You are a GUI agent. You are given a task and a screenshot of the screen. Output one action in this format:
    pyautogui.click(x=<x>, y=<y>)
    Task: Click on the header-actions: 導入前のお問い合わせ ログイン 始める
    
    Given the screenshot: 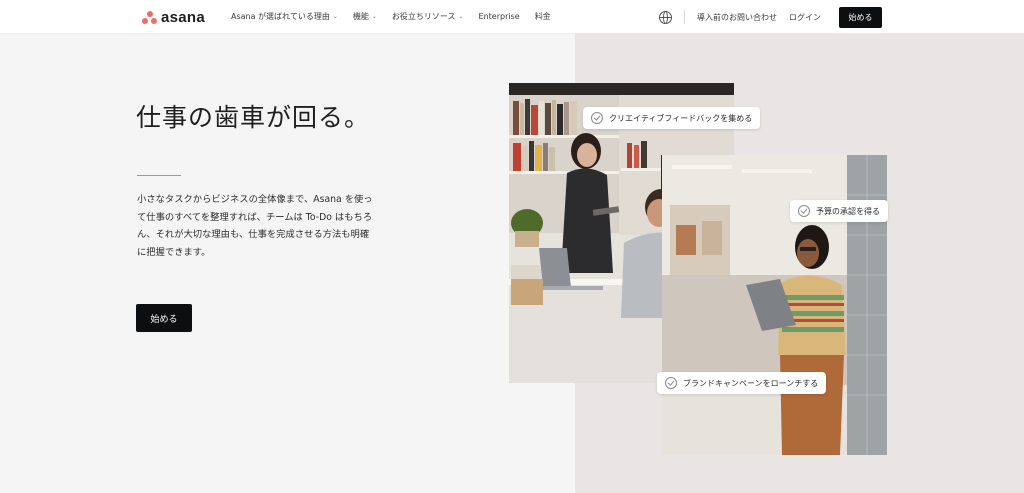 What is the action you would take?
    pyautogui.click(x=770, y=17)
    